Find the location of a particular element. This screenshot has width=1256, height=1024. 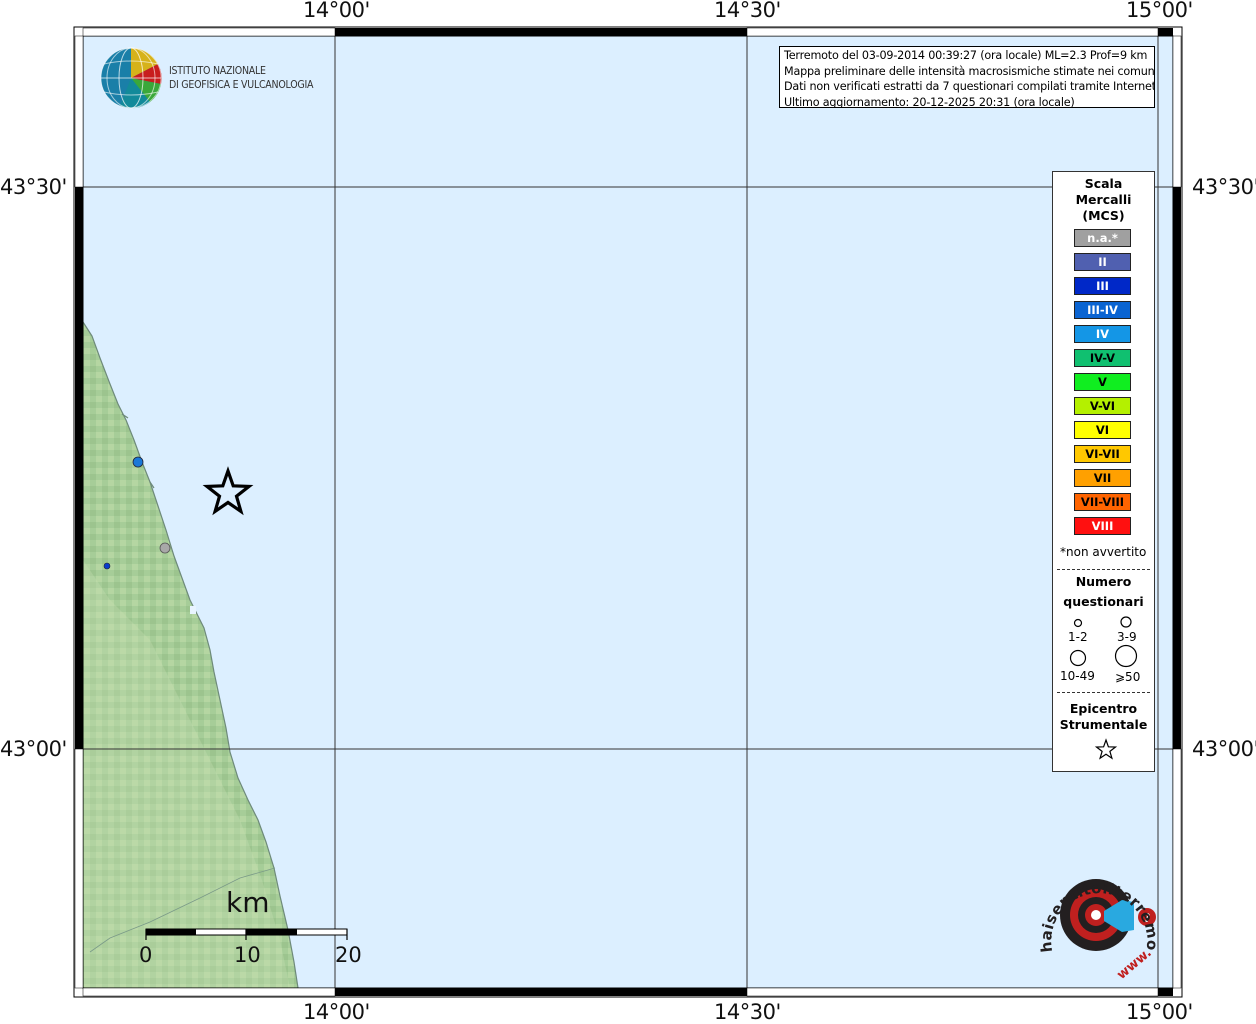

lon-label-top-14-00: 14°00' is located at coordinates (336, 11).